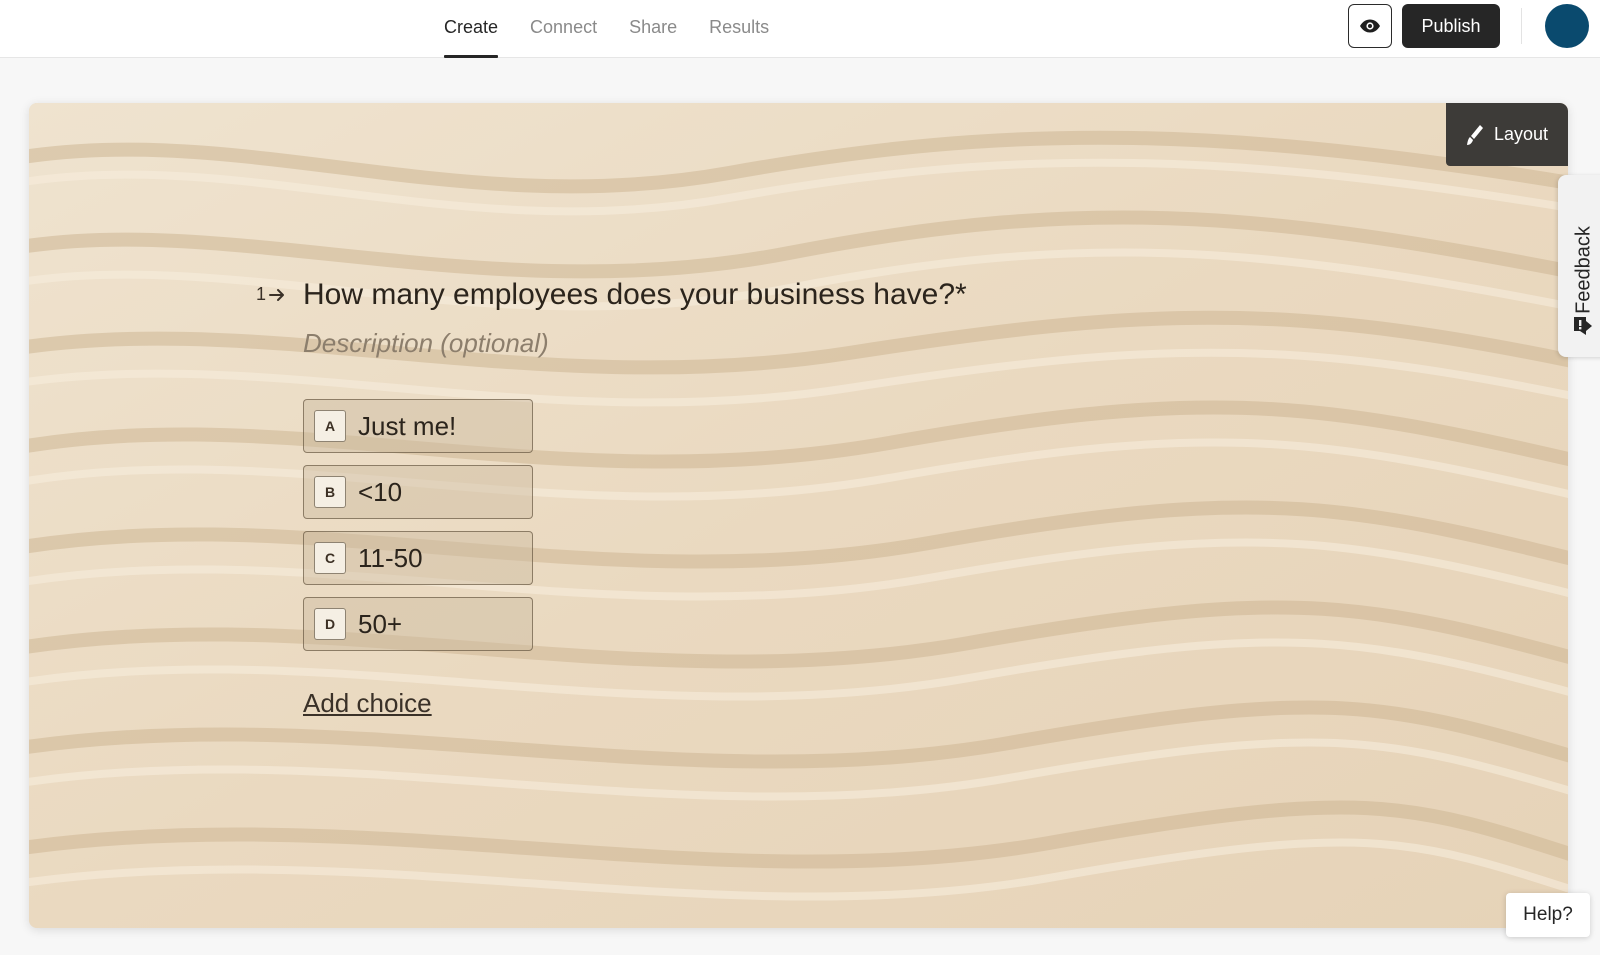 Image resolution: width=1600 pixels, height=955 pixels. I want to click on preview-button, so click(1370, 26).